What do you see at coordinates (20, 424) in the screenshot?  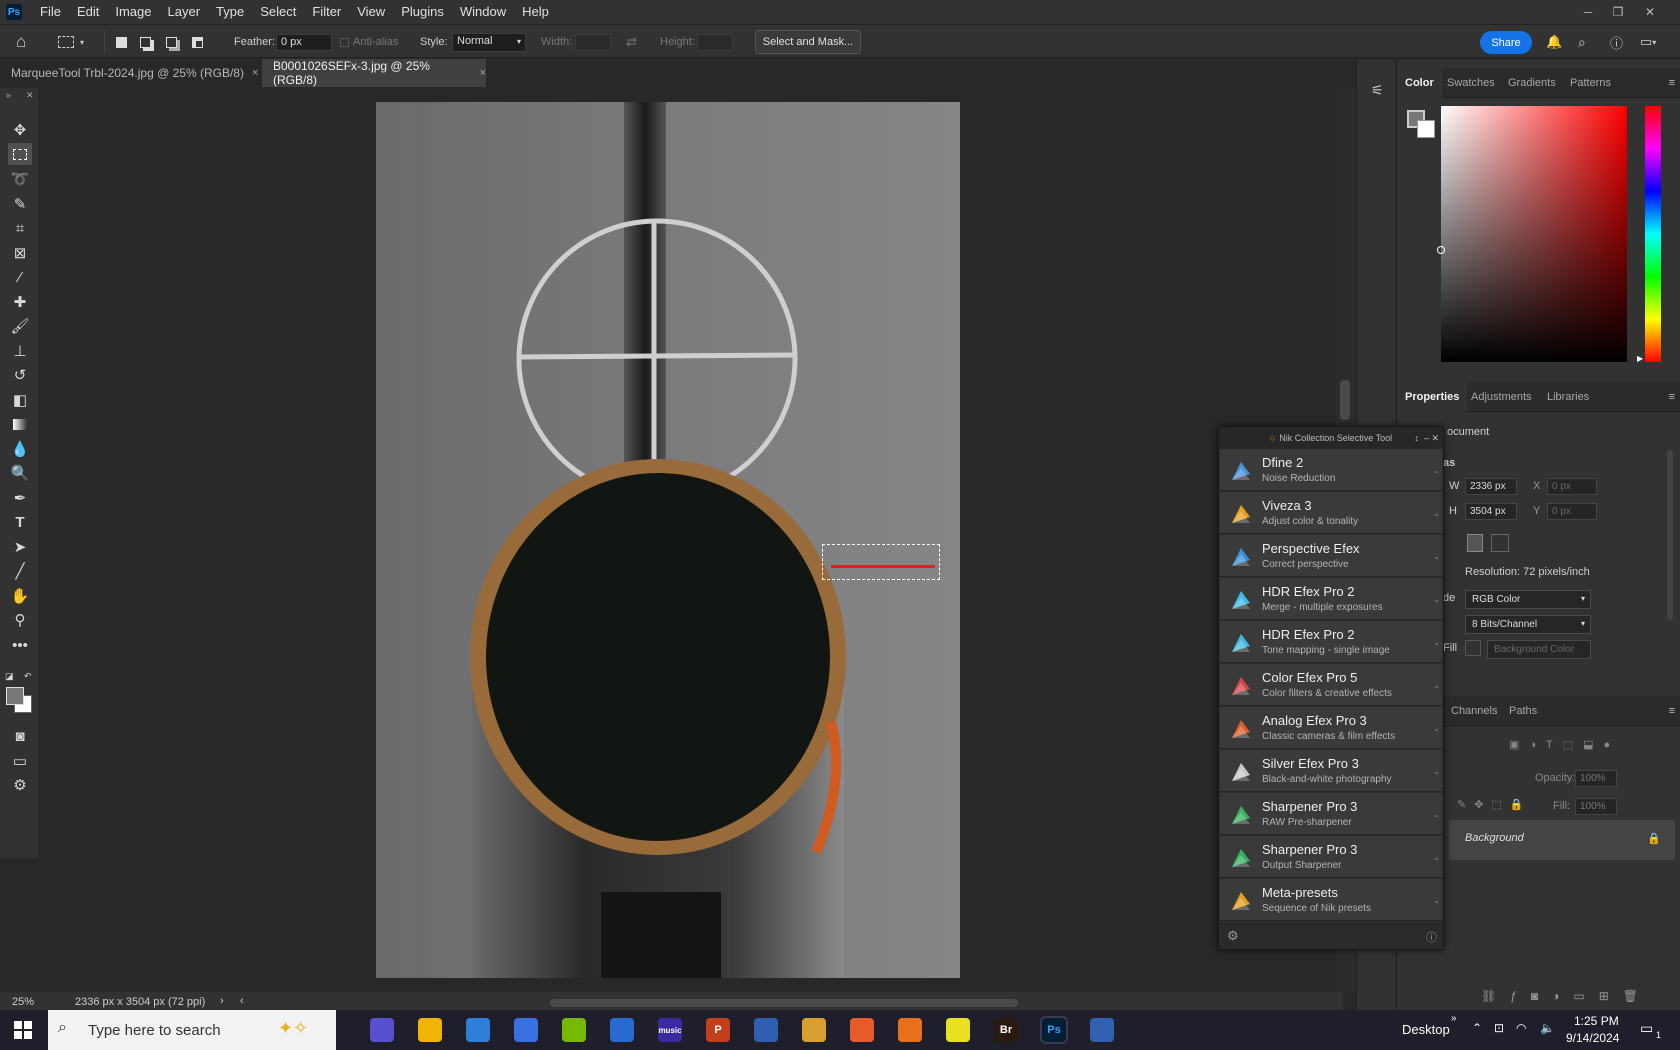 I see `gradient-tool-icon` at bounding box center [20, 424].